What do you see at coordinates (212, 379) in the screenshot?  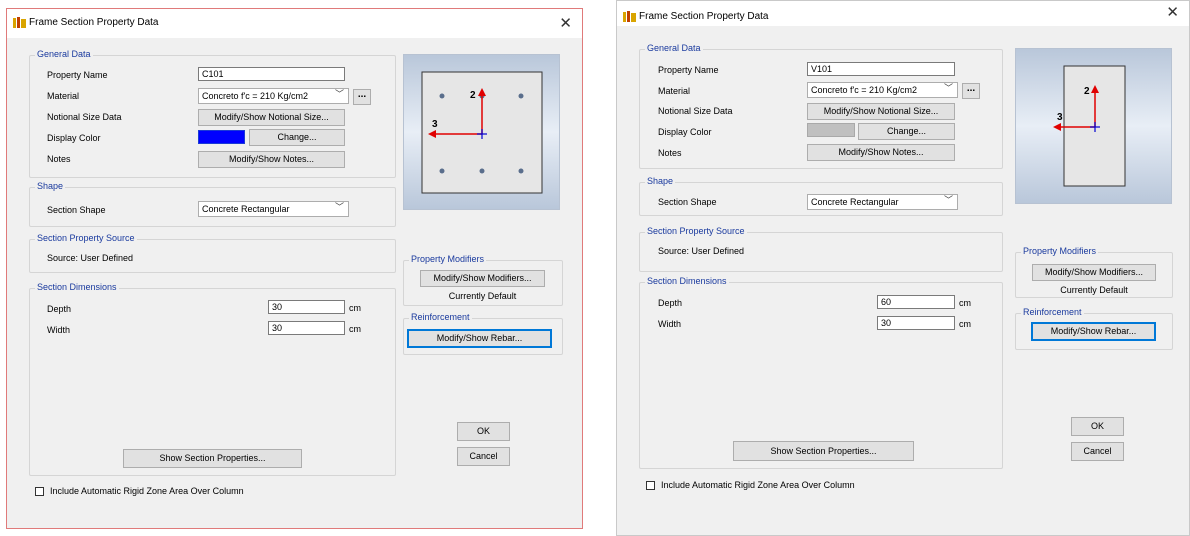 I see `section-dimensions-group: Section Dimensions` at bounding box center [212, 379].